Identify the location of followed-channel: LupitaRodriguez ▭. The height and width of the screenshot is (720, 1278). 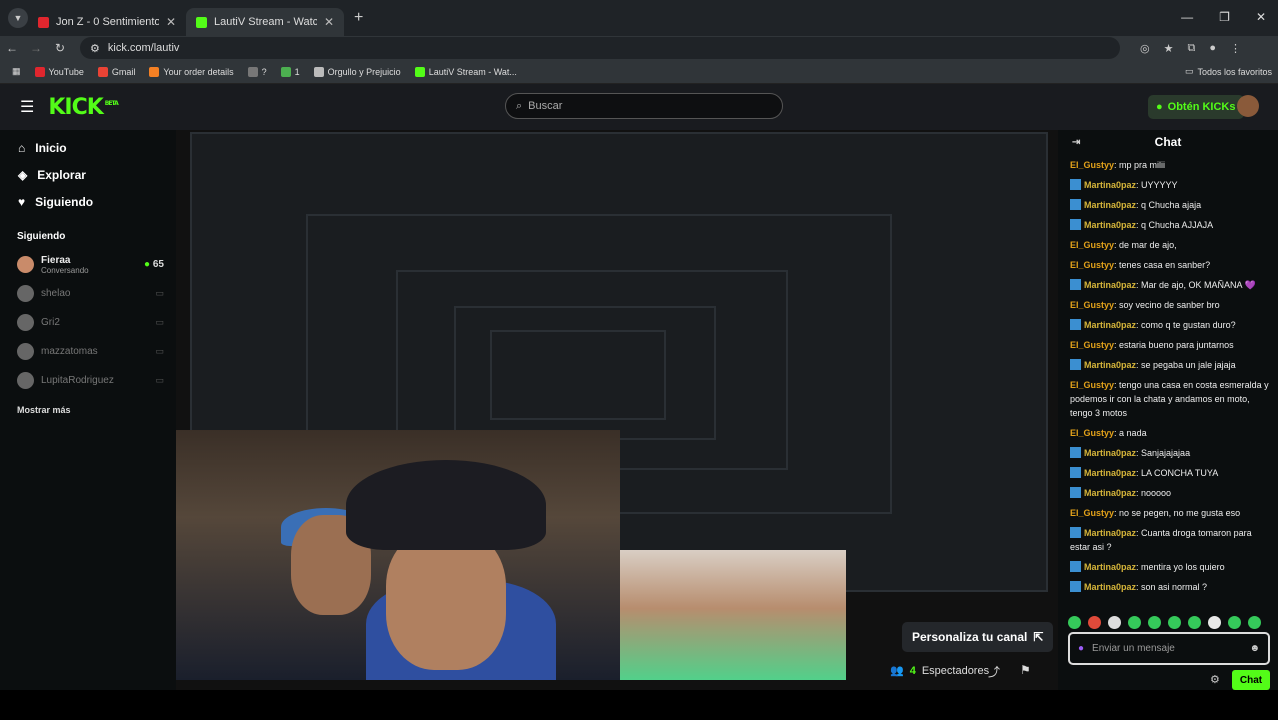
(88, 380).